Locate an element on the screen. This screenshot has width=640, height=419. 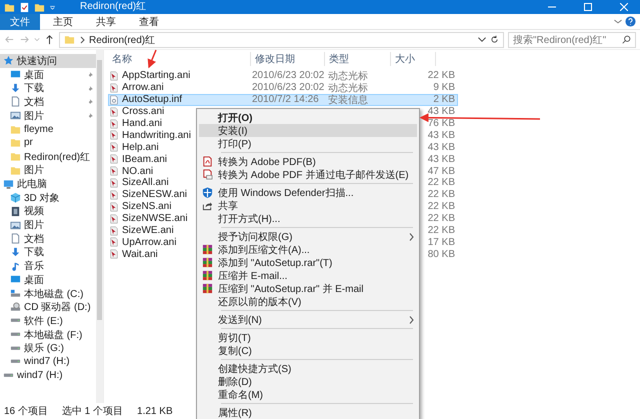
sidebar-item: pr is located at coordinates (48, 143).